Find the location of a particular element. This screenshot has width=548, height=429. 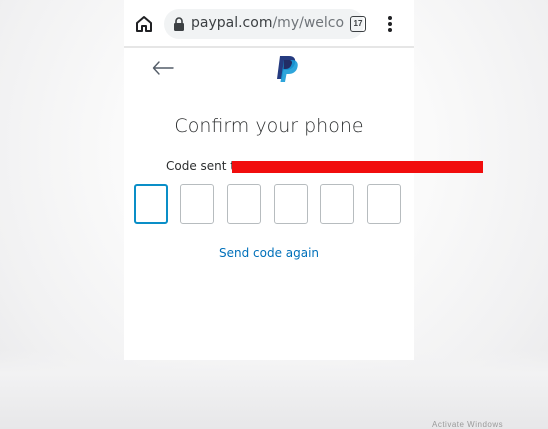

url-path: /my/welco is located at coordinates (308, 23).